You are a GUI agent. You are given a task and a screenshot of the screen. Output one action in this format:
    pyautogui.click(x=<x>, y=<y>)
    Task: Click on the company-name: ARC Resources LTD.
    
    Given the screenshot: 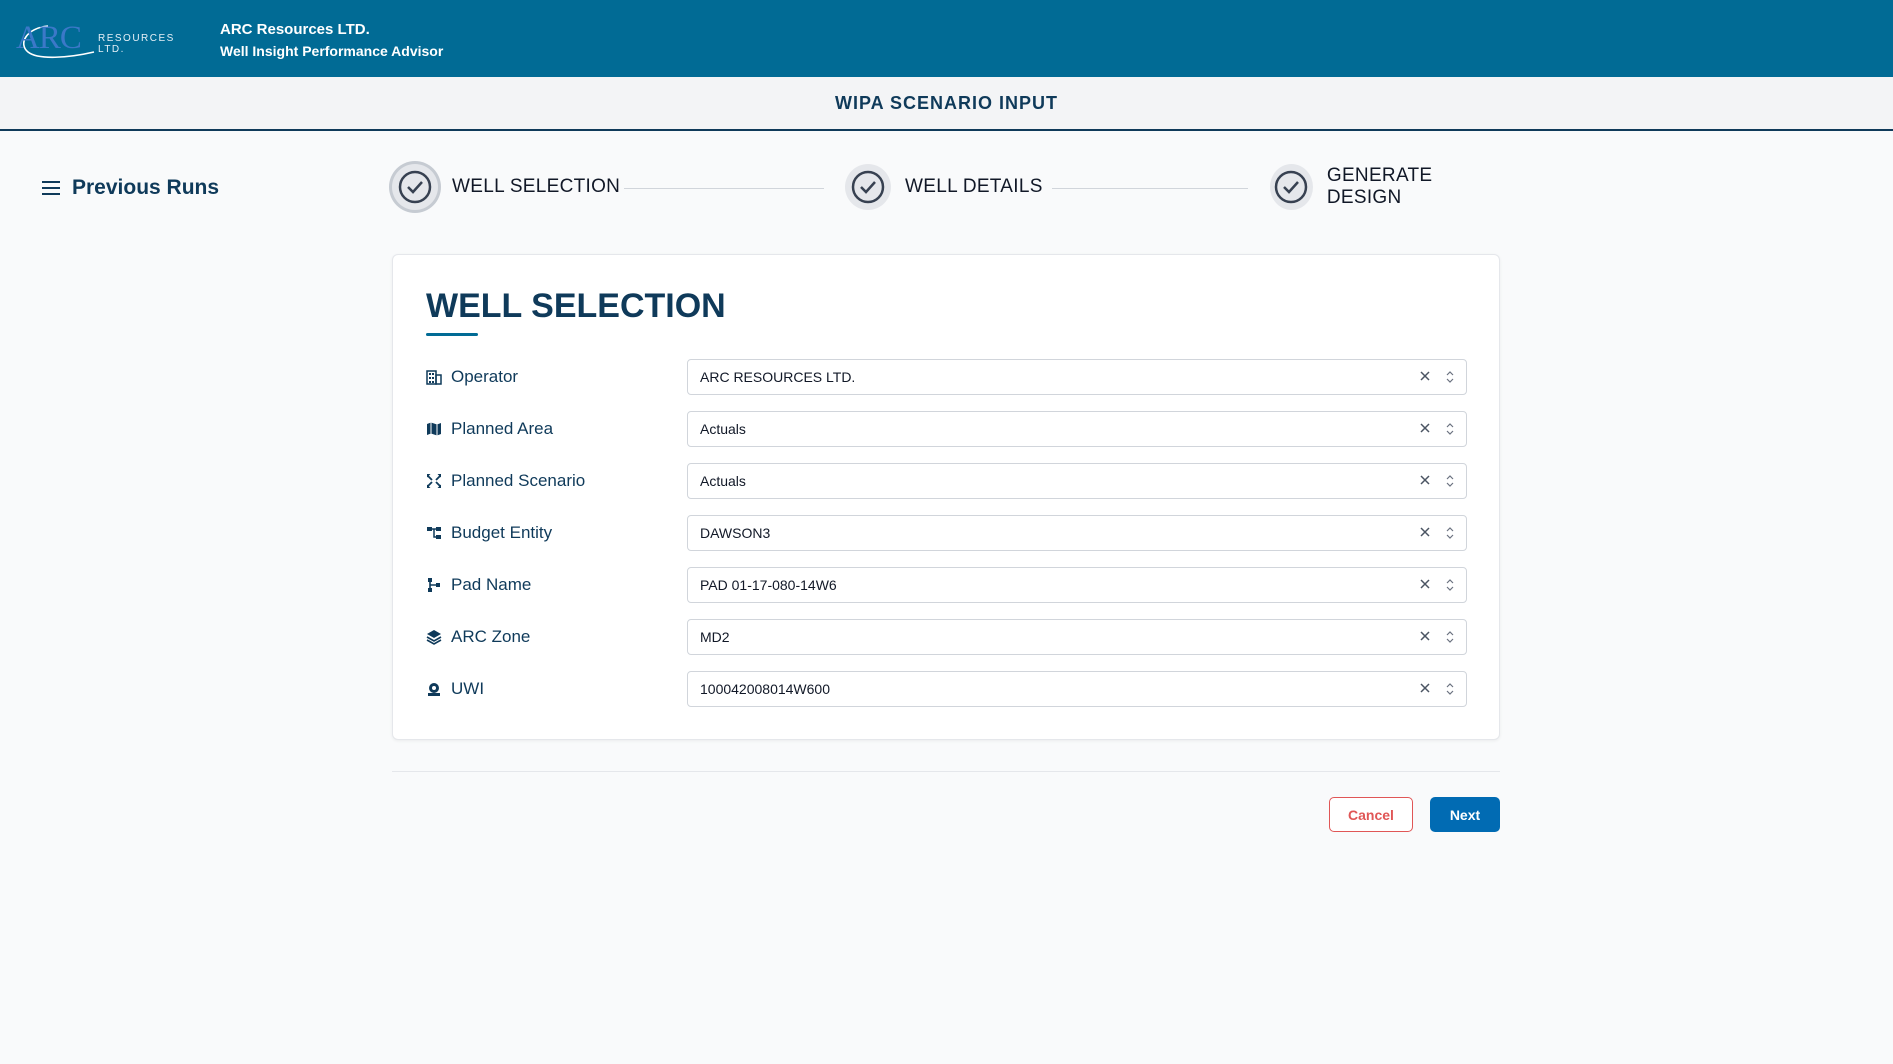 What is the action you would take?
    pyautogui.click(x=295, y=29)
    